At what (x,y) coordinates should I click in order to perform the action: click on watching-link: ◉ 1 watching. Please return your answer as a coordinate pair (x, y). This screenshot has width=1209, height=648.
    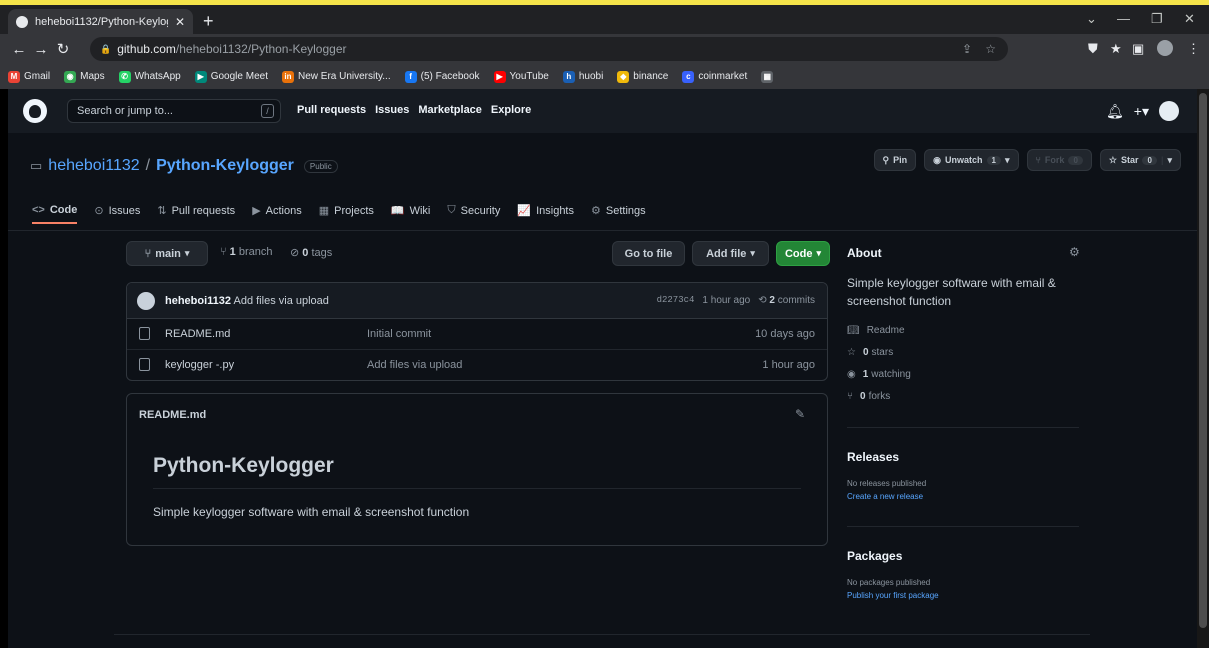
    Looking at the image, I should click on (879, 374).